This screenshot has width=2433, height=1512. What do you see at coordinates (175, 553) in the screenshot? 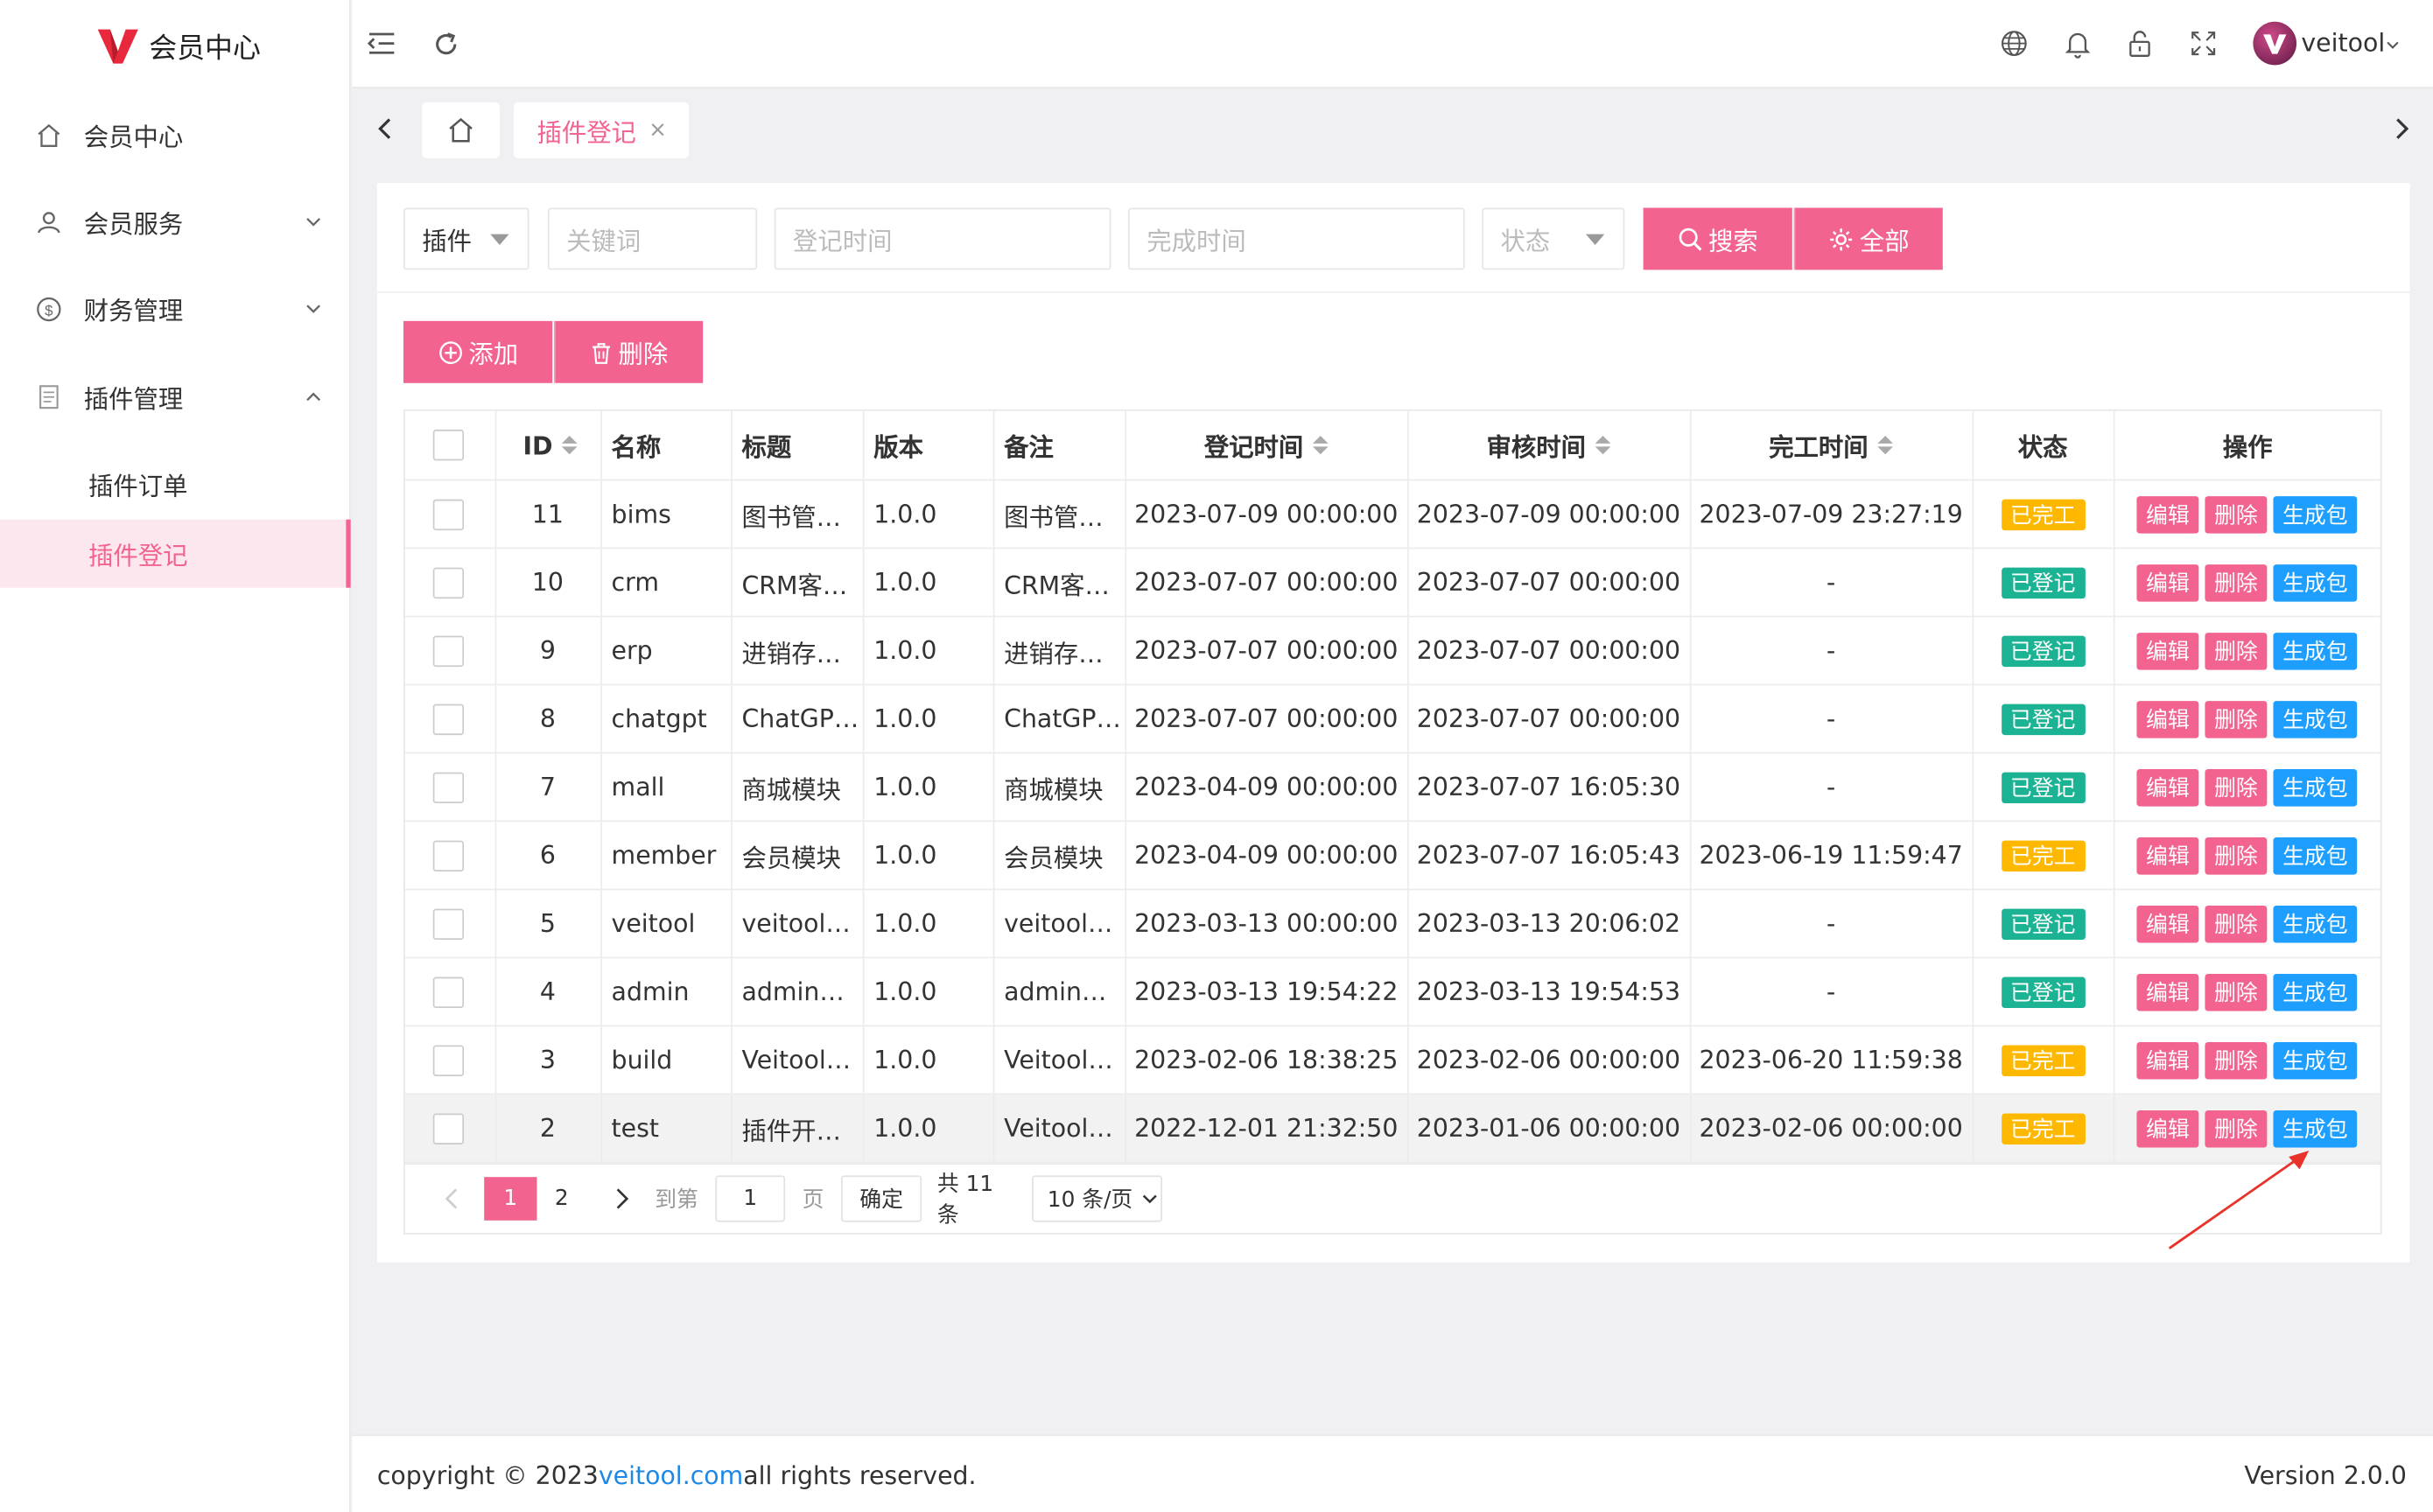
I see `sidebar-subitem-plugin-register: 插件登记` at bounding box center [175, 553].